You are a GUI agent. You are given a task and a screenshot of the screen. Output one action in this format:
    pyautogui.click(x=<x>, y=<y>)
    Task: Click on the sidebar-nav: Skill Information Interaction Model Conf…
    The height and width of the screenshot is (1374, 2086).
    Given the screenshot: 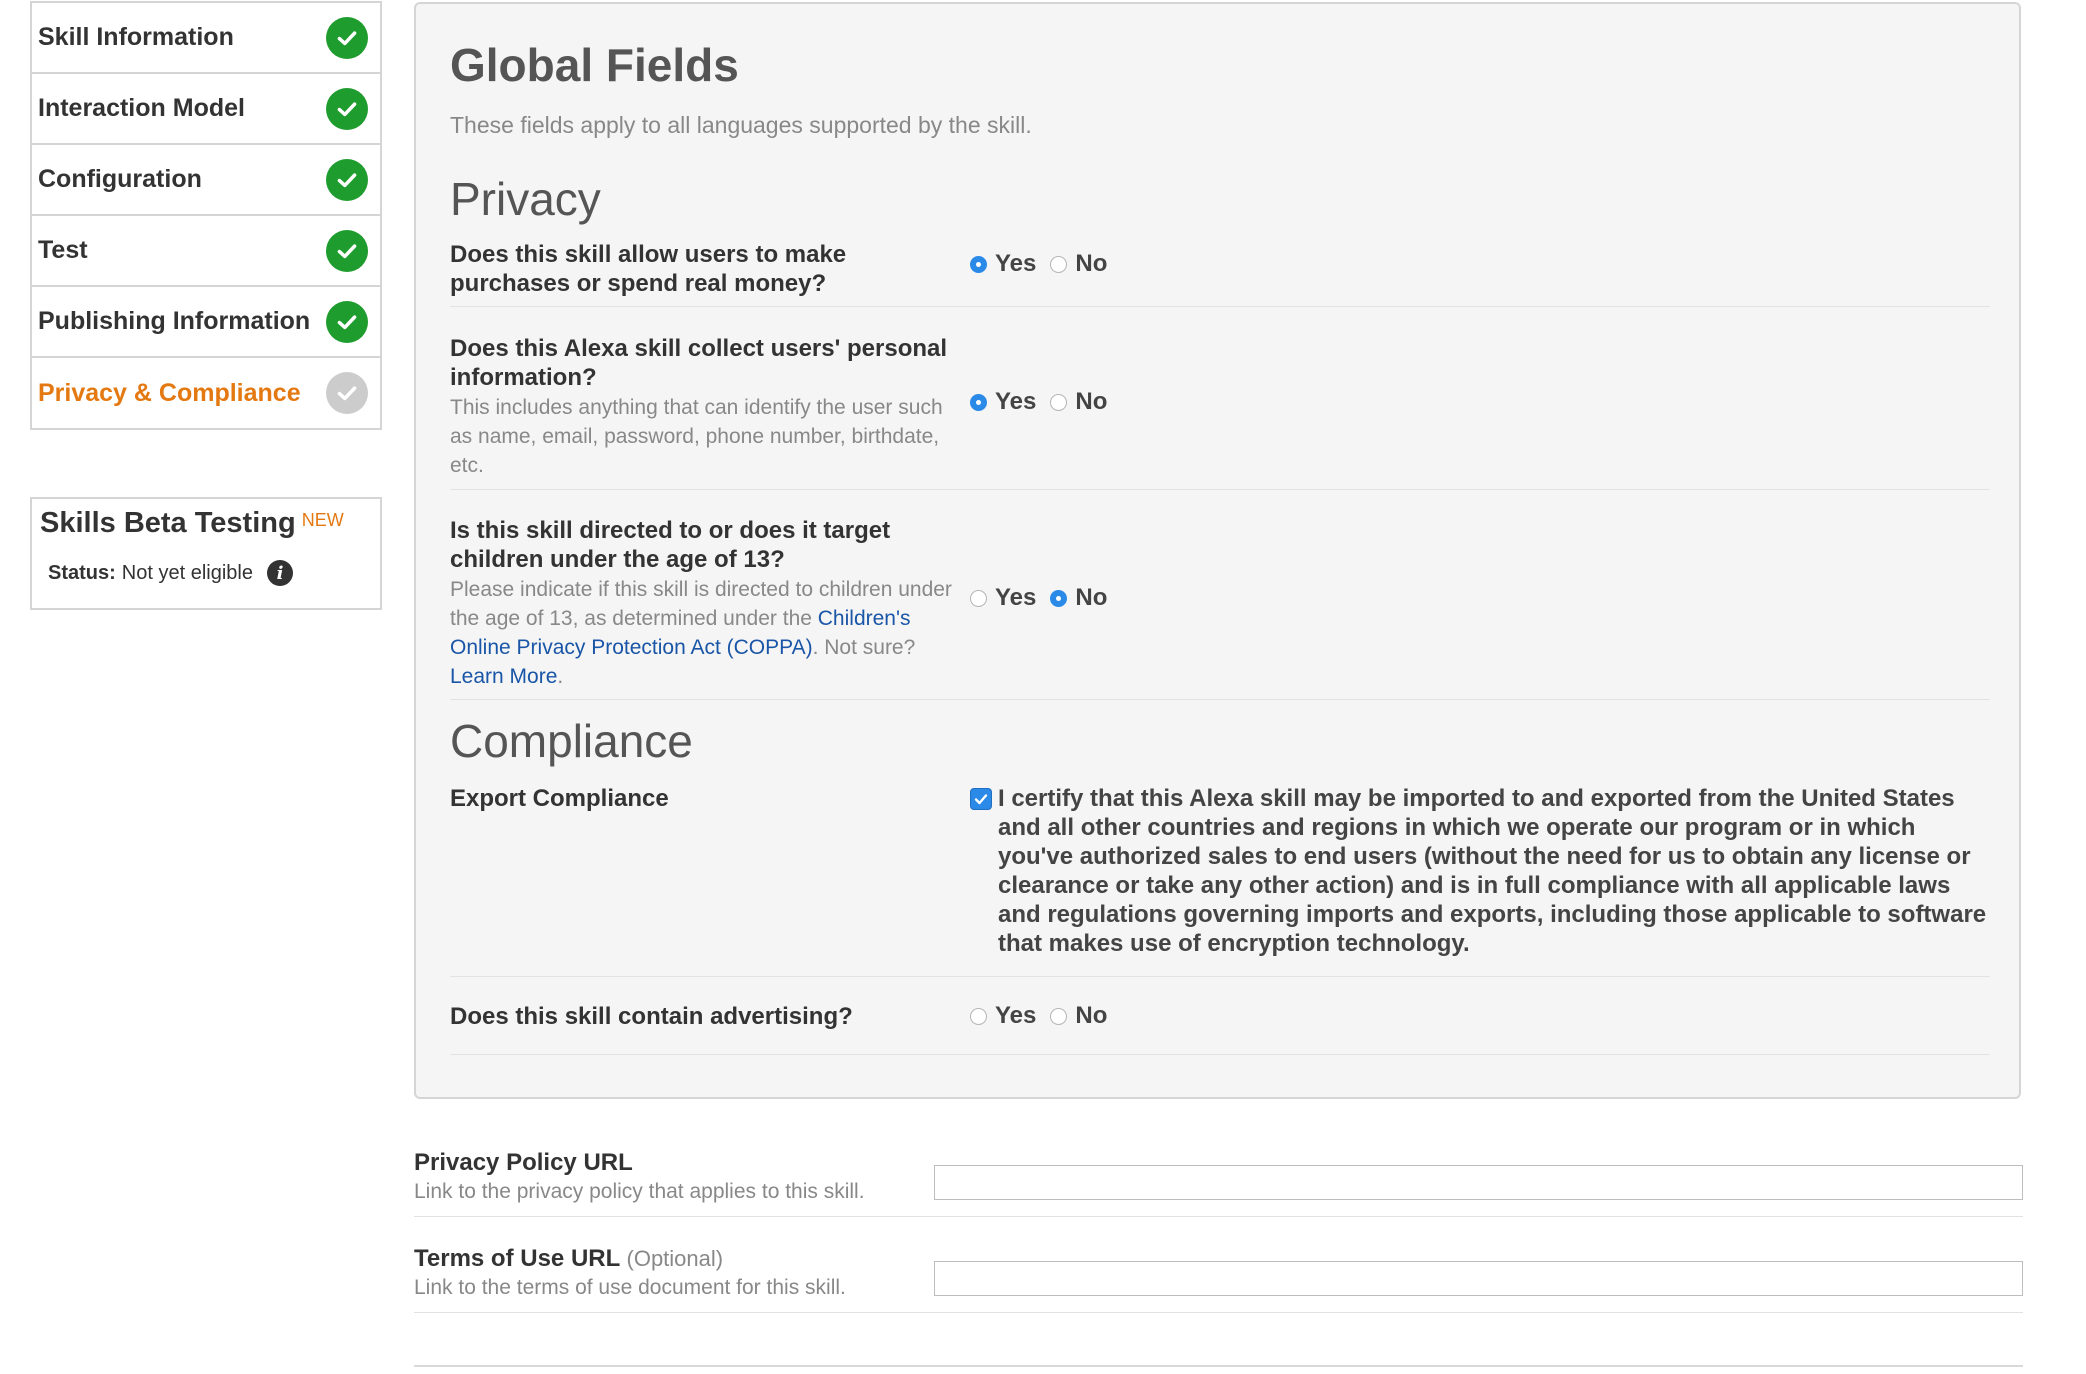 What is the action you would take?
    pyautogui.click(x=206, y=215)
    